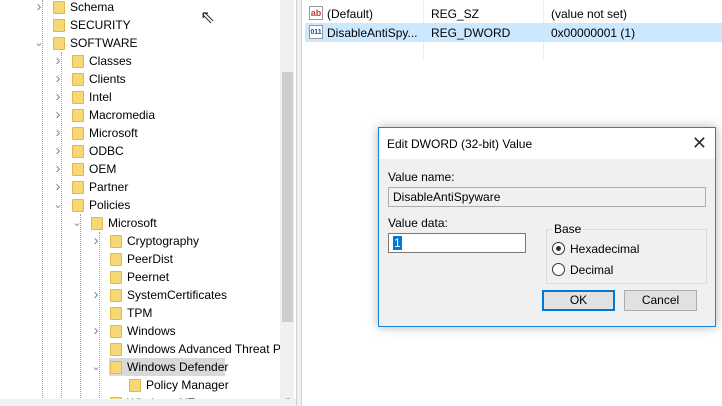 The height and width of the screenshot is (406, 722). Describe the element at coordinates (316, 13) in the screenshot. I see `string-value-icon: ab` at that location.